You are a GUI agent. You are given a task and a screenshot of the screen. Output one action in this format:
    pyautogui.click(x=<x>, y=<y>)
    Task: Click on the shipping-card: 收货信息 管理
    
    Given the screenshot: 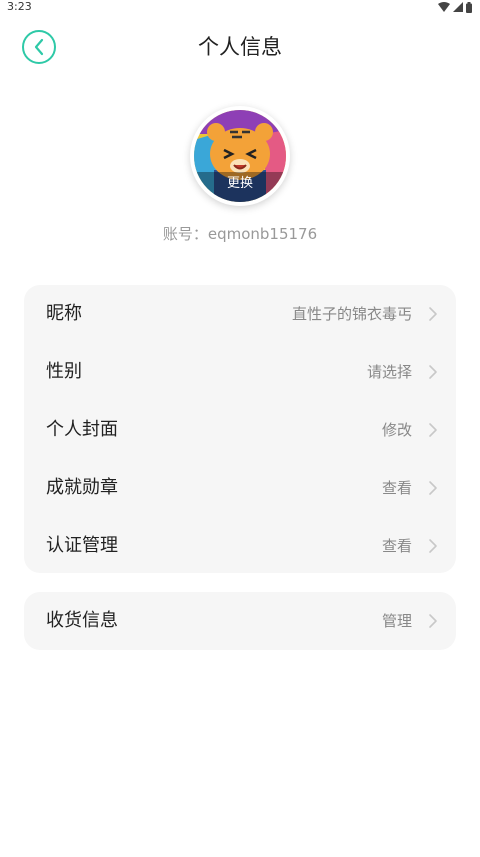 What is the action you would take?
    pyautogui.click(x=240, y=621)
    